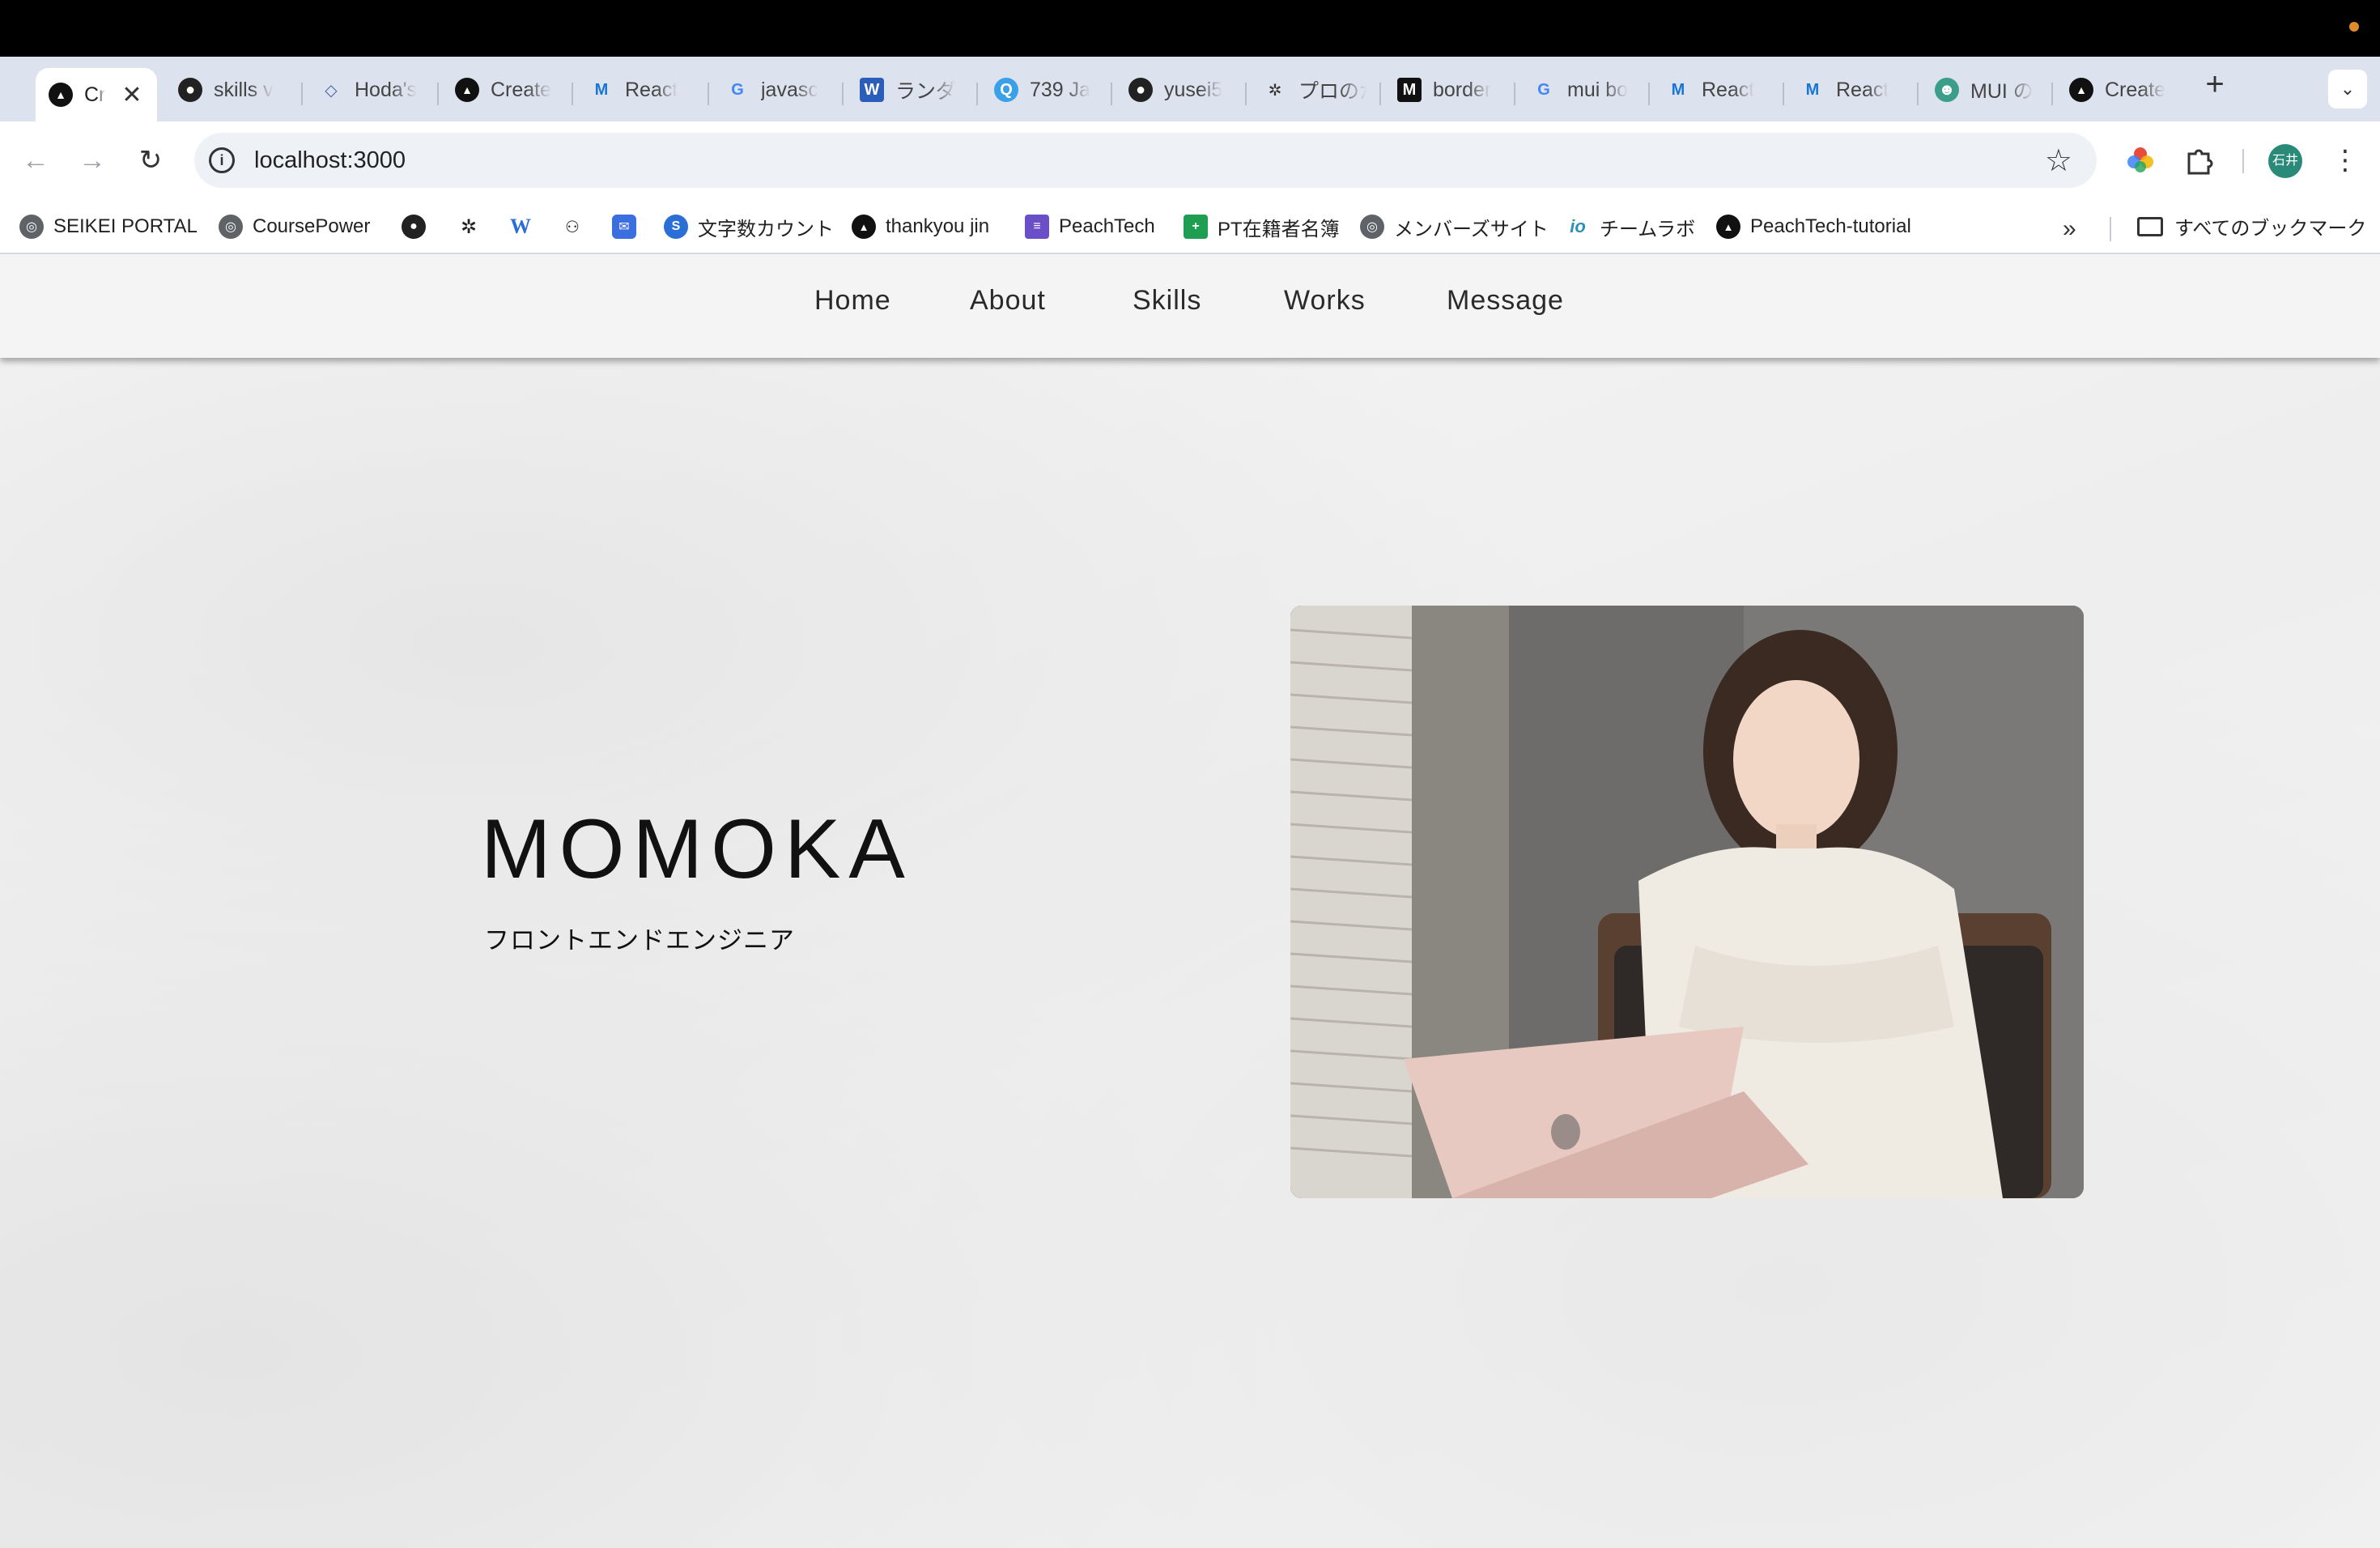 Image resolution: width=2380 pixels, height=1548 pixels. What do you see at coordinates (231, 227) in the screenshot?
I see `globe-icon: ◎` at bounding box center [231, 227].